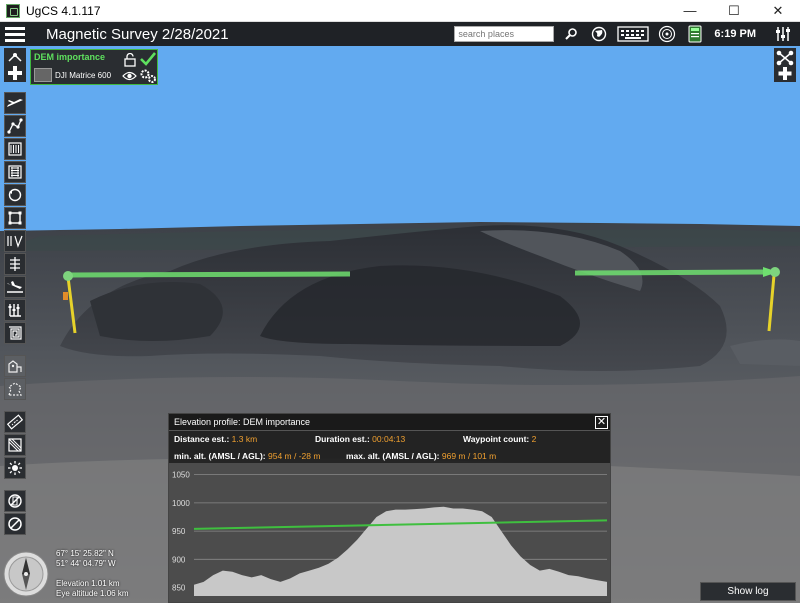  Describe the element at coordinates (85, 553) in the screenshot. I see `latitude: 67° 15' 25.82" N` at that location.